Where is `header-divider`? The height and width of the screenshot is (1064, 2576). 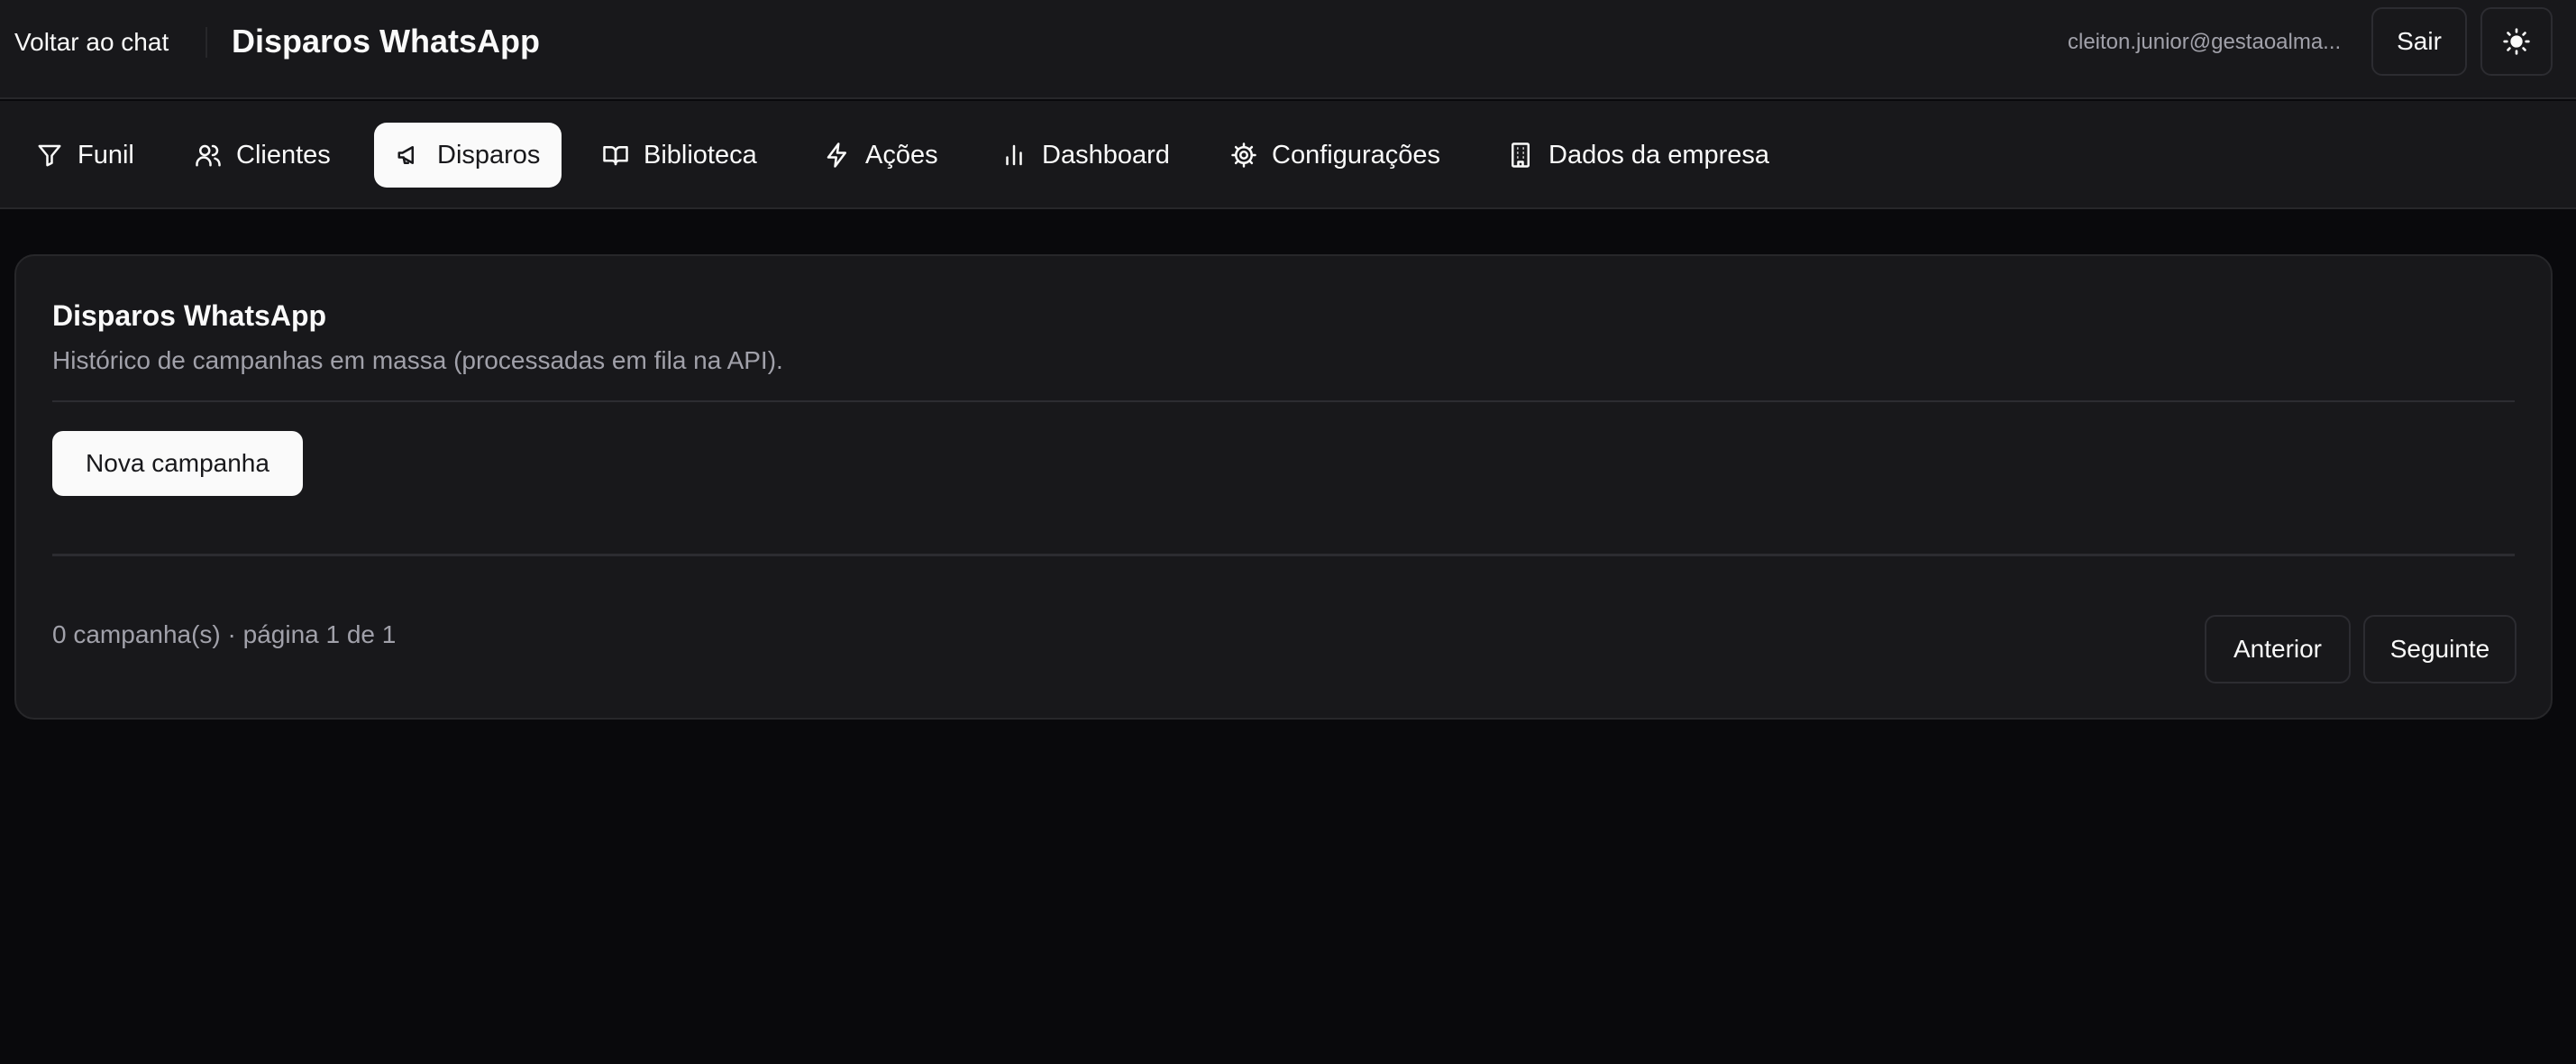 header-divider is located at coordinates (206, 42).